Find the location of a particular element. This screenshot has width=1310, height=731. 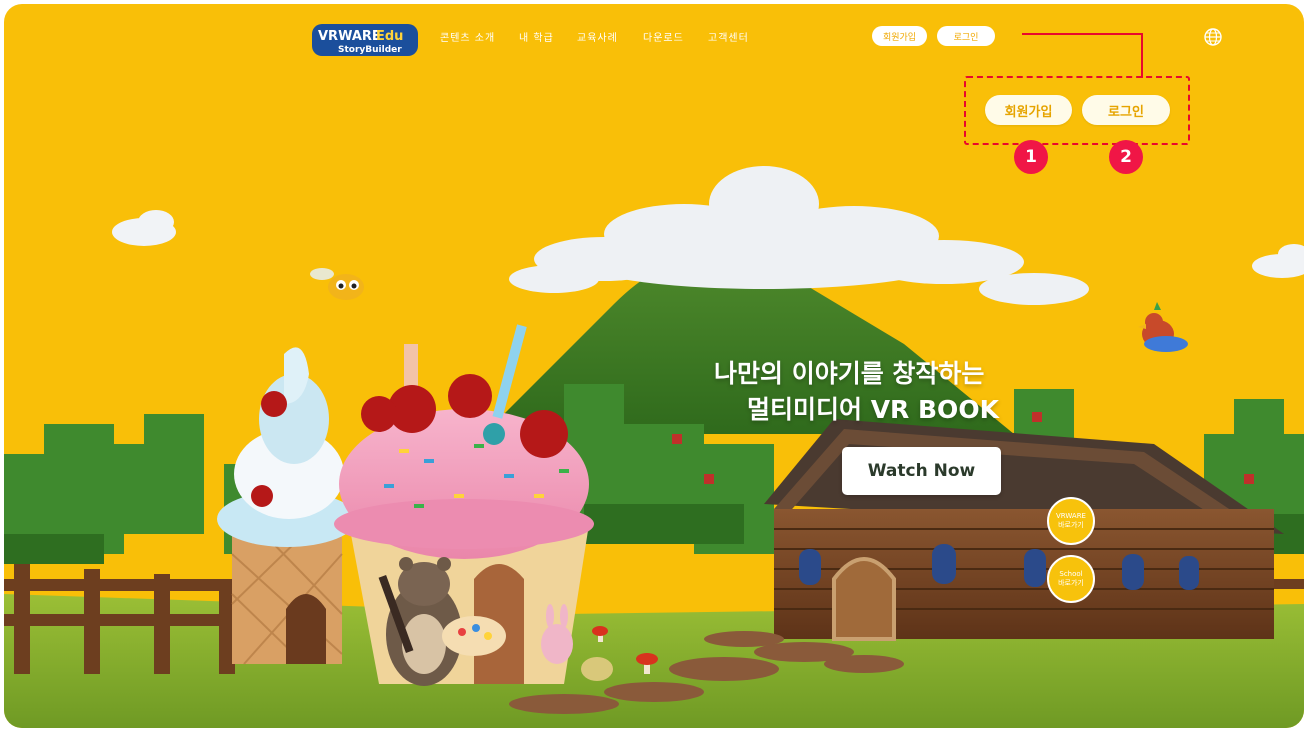

vrware-edu-storybuilder-logo: VRWARE Edu StoryBuilder is located at coordinates (365, 40).